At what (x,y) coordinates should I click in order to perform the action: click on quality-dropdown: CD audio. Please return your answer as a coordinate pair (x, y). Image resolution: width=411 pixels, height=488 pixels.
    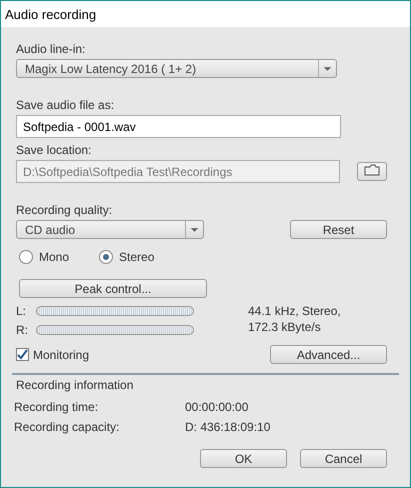
    Looking at the image, I should click on (110, 229).